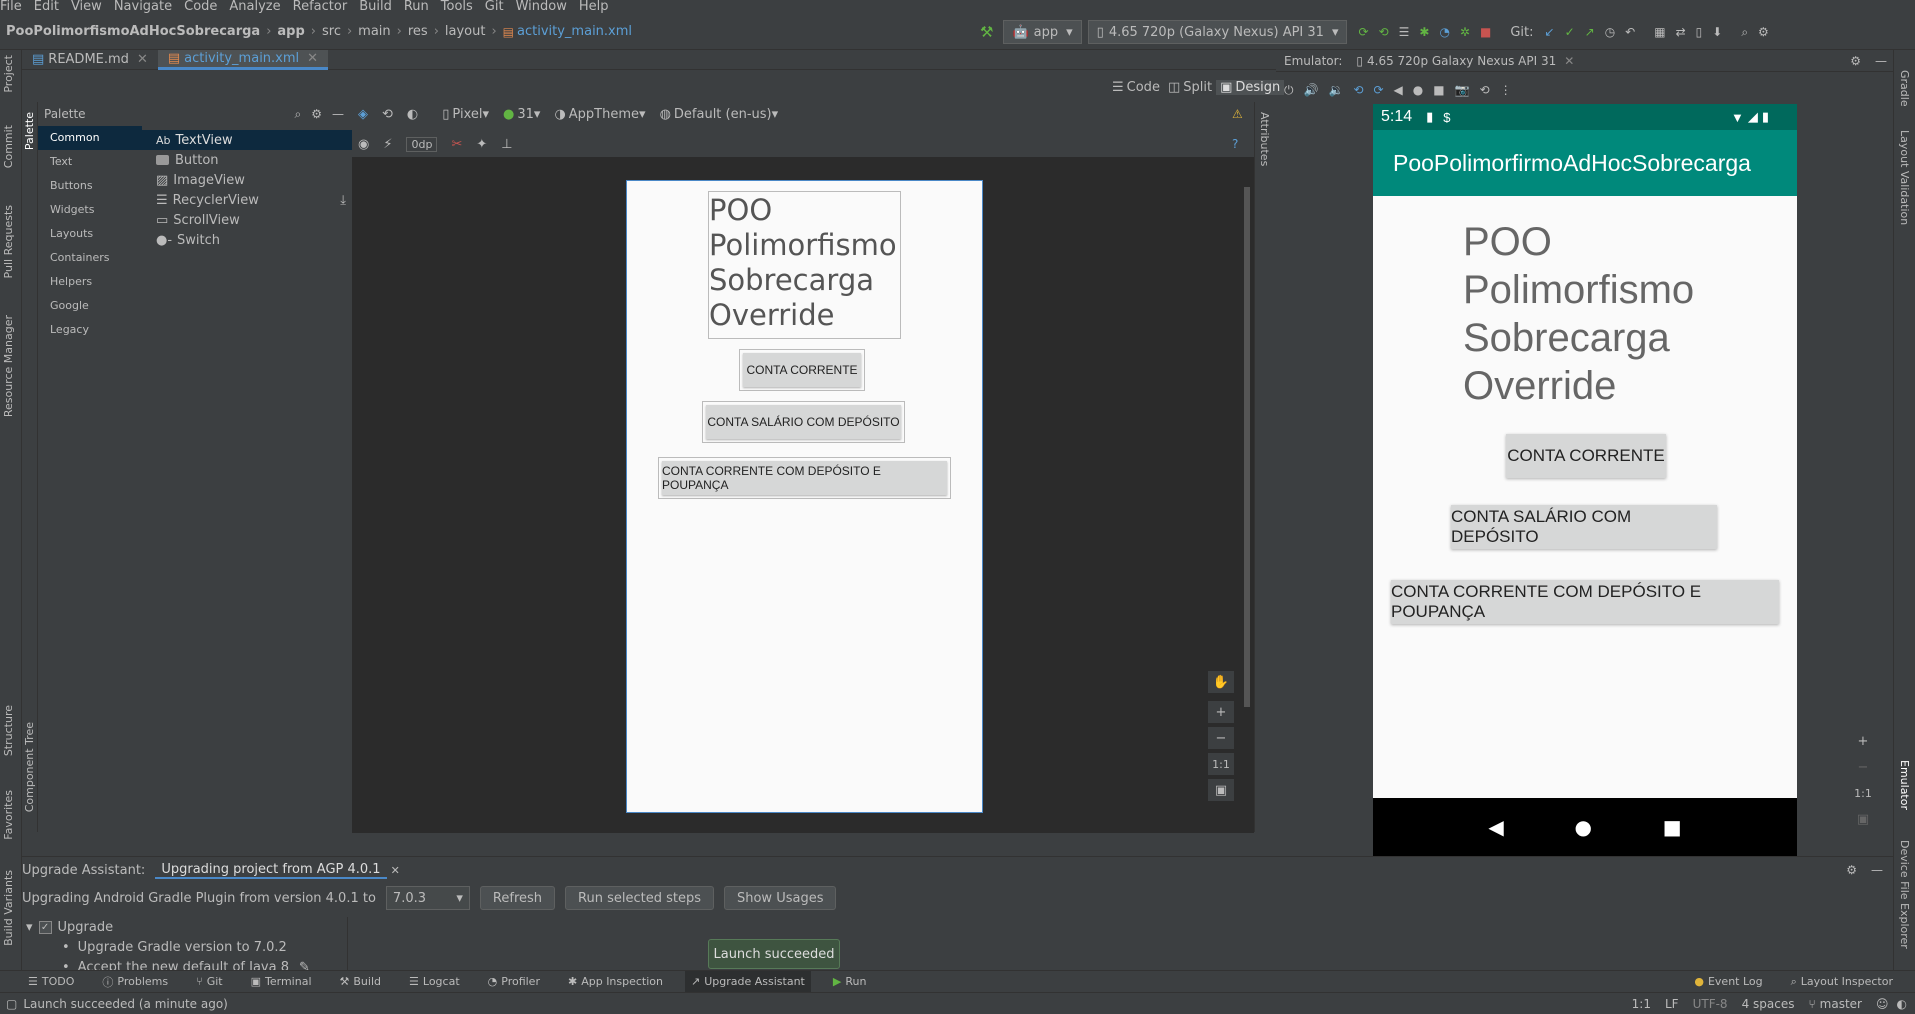  Describe the element at coordinates (363, 144) in the screenshot. I see `eye-icon: ◉` at that location.